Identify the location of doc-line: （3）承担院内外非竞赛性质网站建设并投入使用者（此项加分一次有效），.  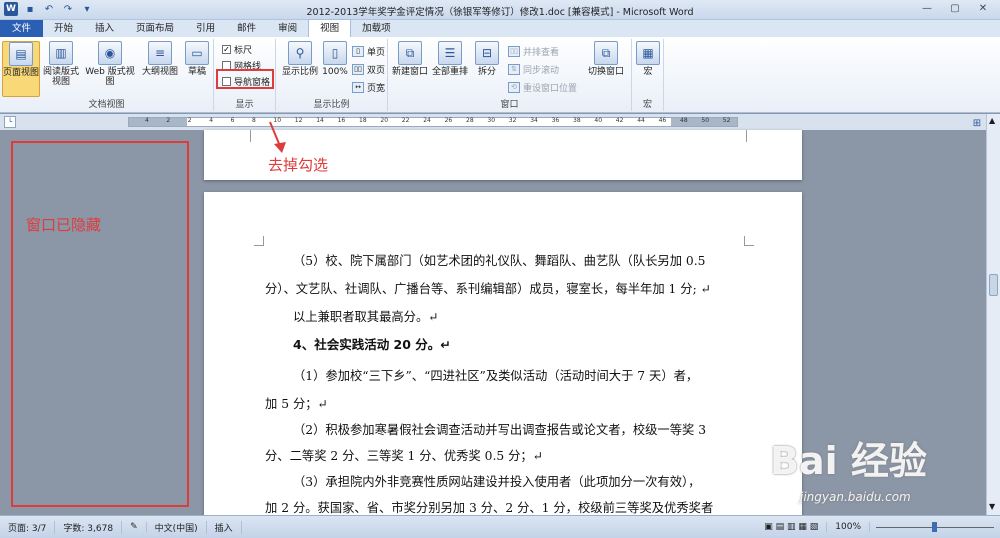
(496, 482).